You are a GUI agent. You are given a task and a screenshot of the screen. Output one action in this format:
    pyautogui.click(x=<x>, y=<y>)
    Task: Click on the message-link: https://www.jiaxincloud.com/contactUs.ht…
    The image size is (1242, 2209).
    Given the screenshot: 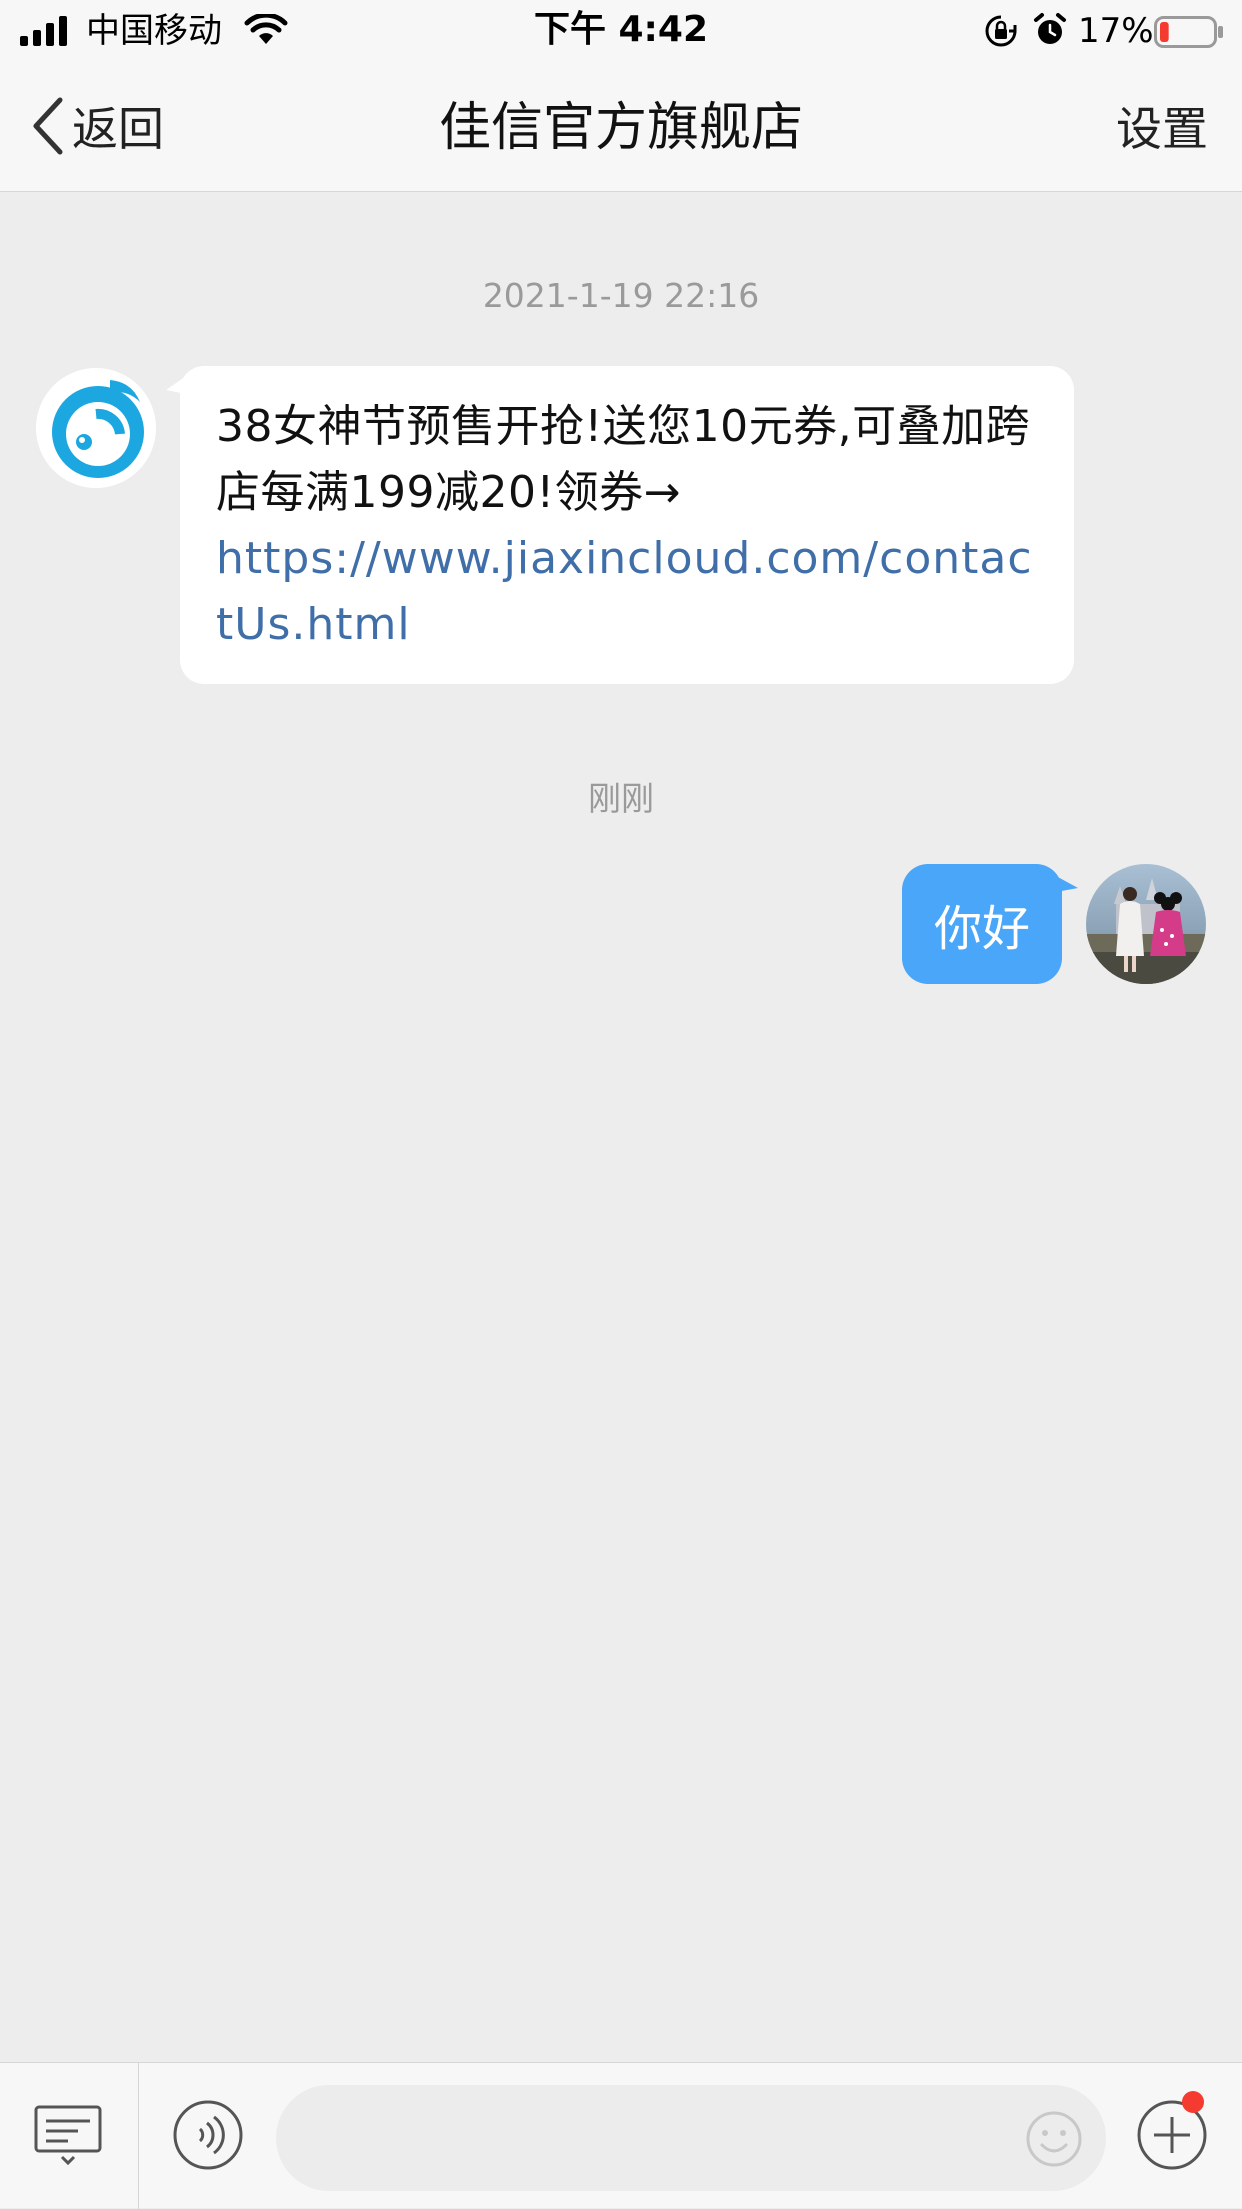 What is the action you would take?
    pyautogui.click(x=627, y=592)
    